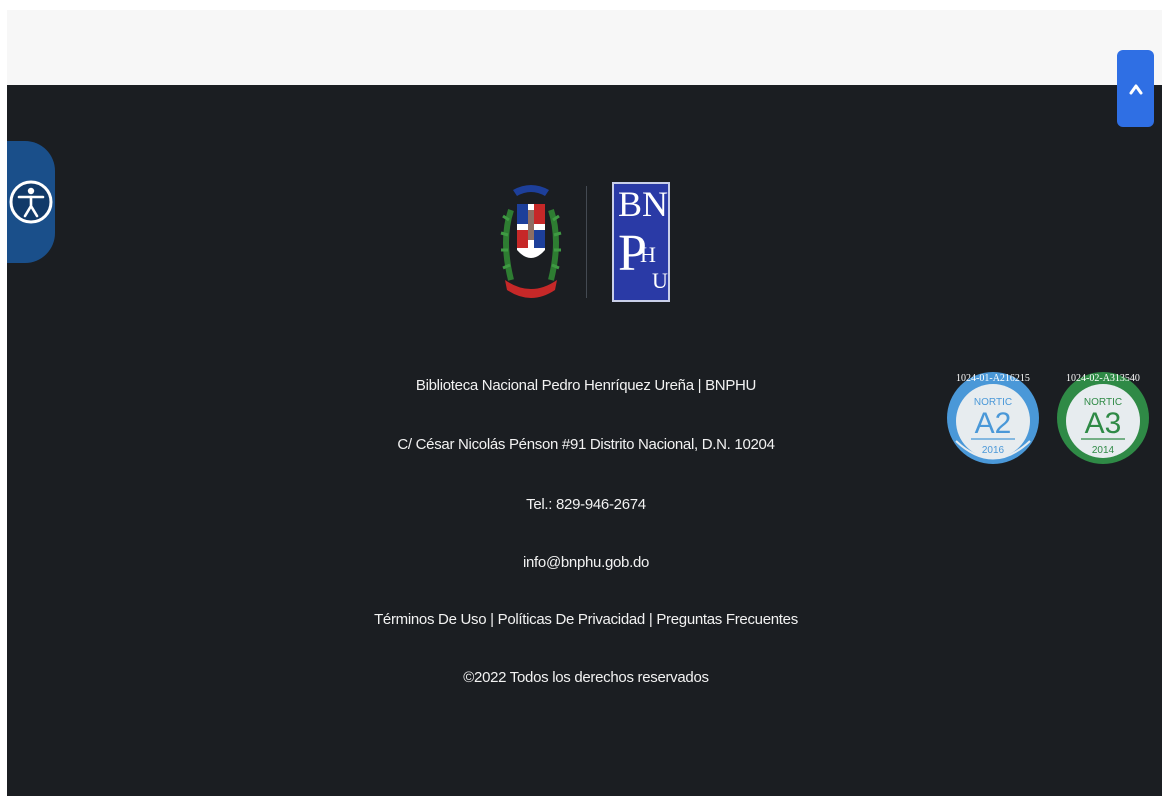 This screenshot has height=796, width=1169. I want to click on accessibility-icon, so click(31, 202).